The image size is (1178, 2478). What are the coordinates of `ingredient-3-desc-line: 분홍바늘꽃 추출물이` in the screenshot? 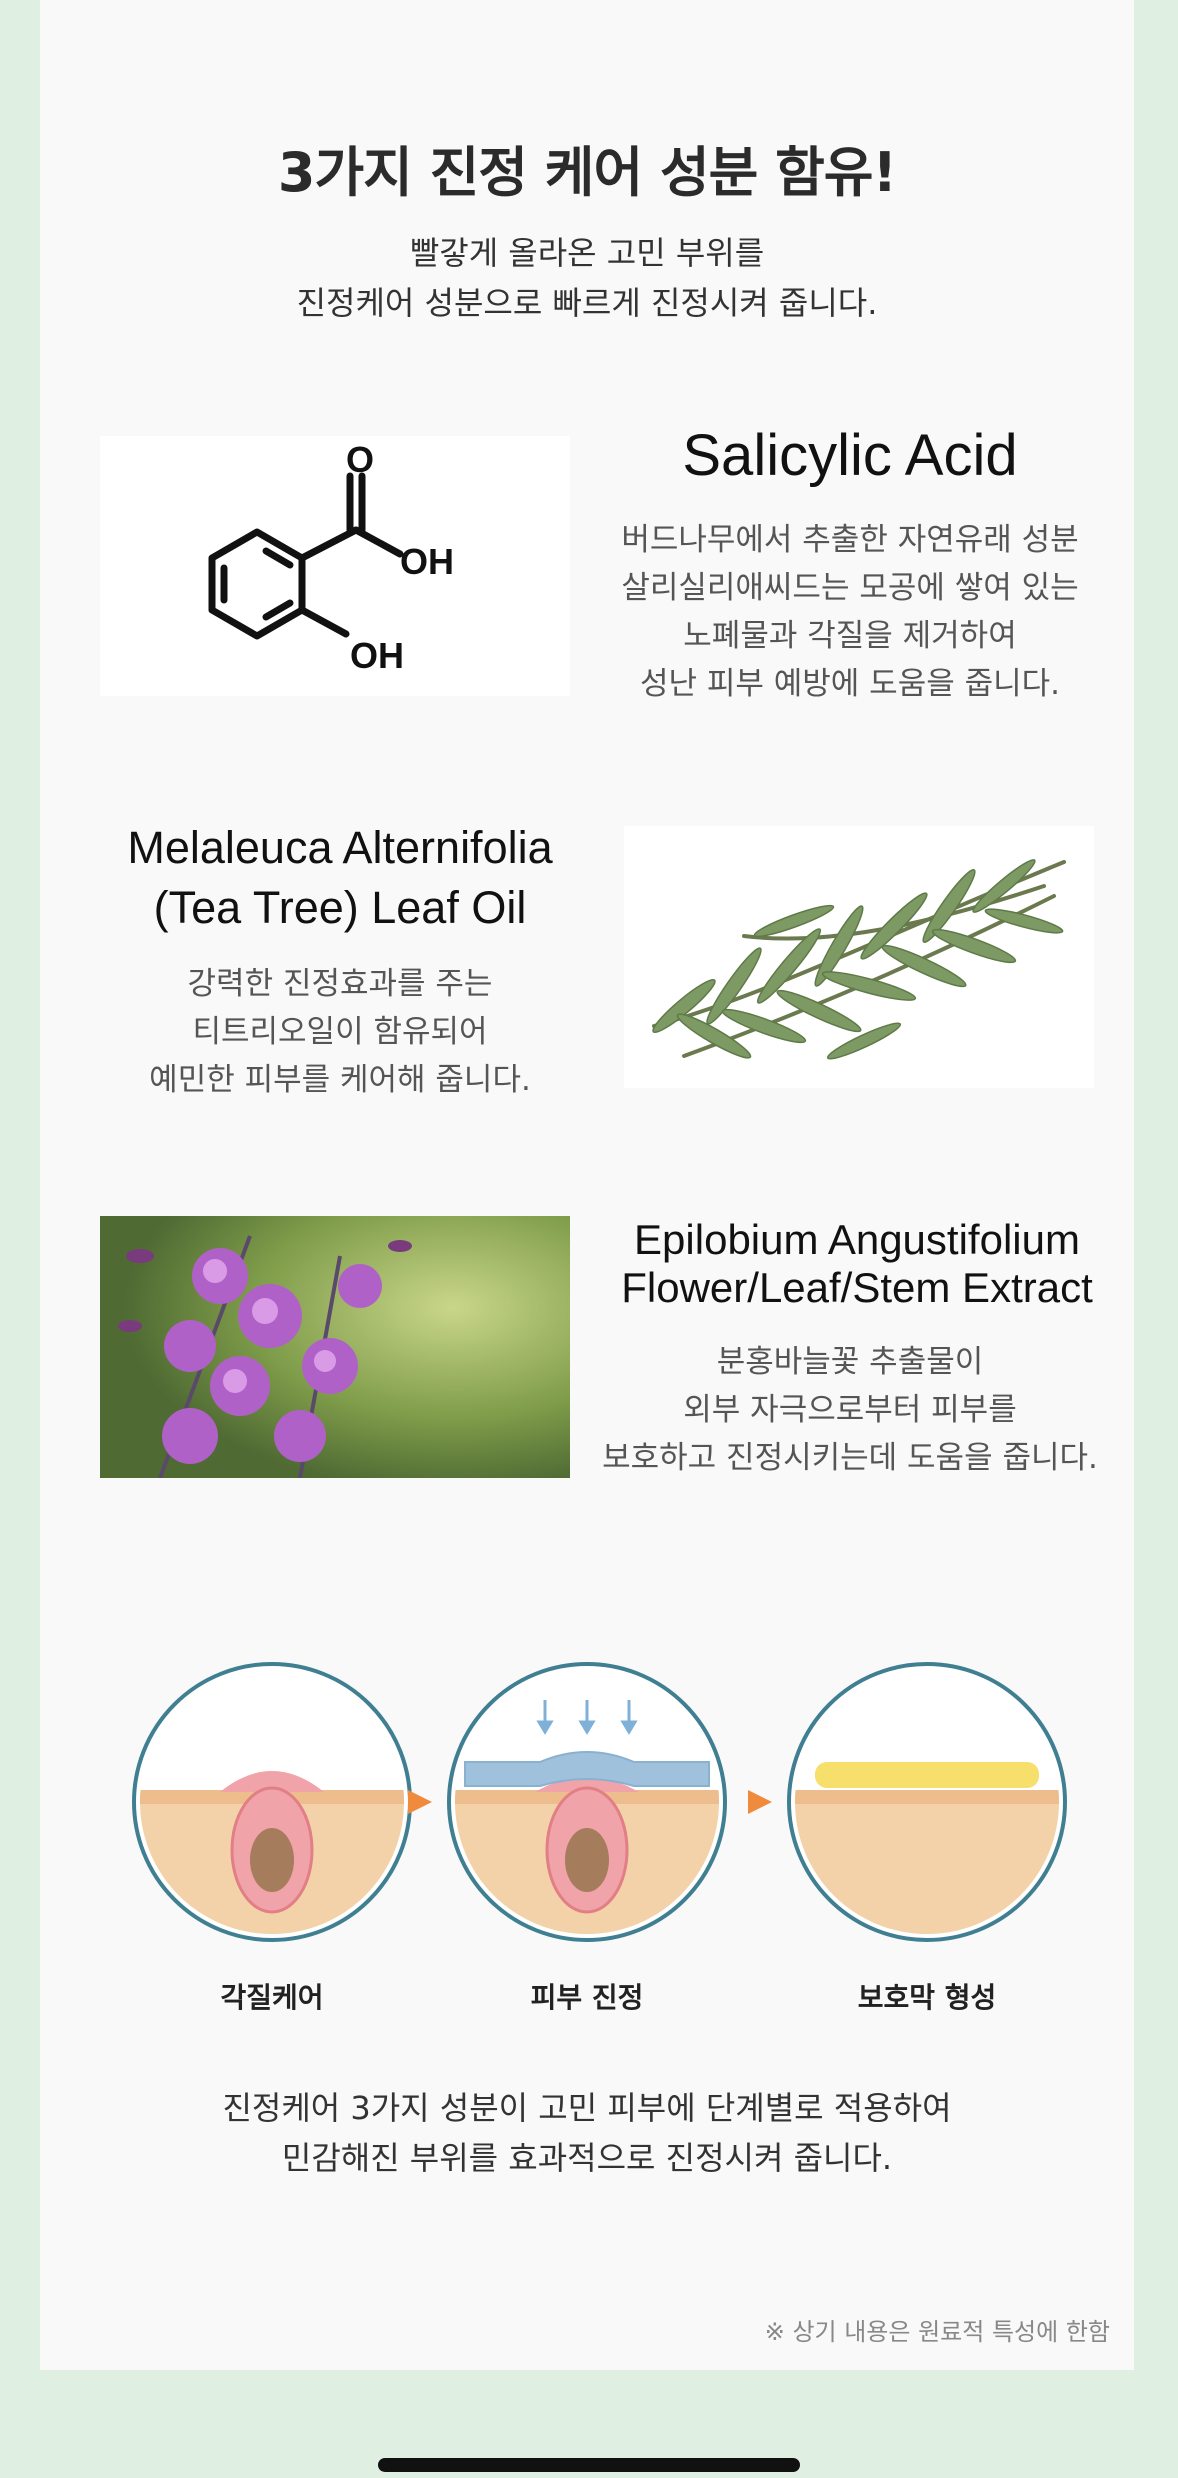 It's located at (850, 1362).